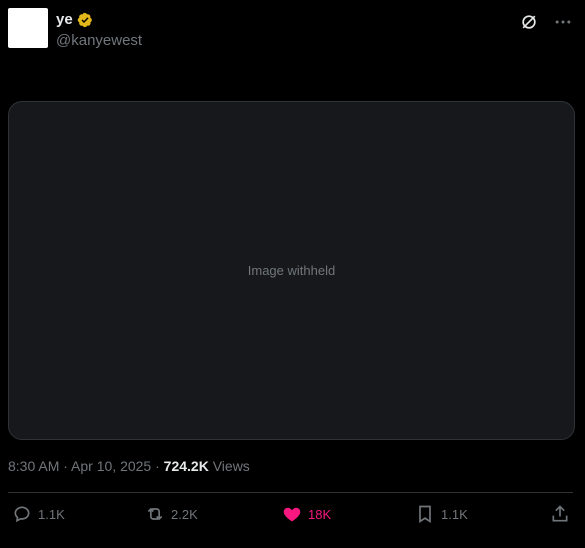 The height and width of the screenshot is (548, 585). Describe the element at coordinates (231, 466) in the screenshot. I see `views-label: Views` at that location.